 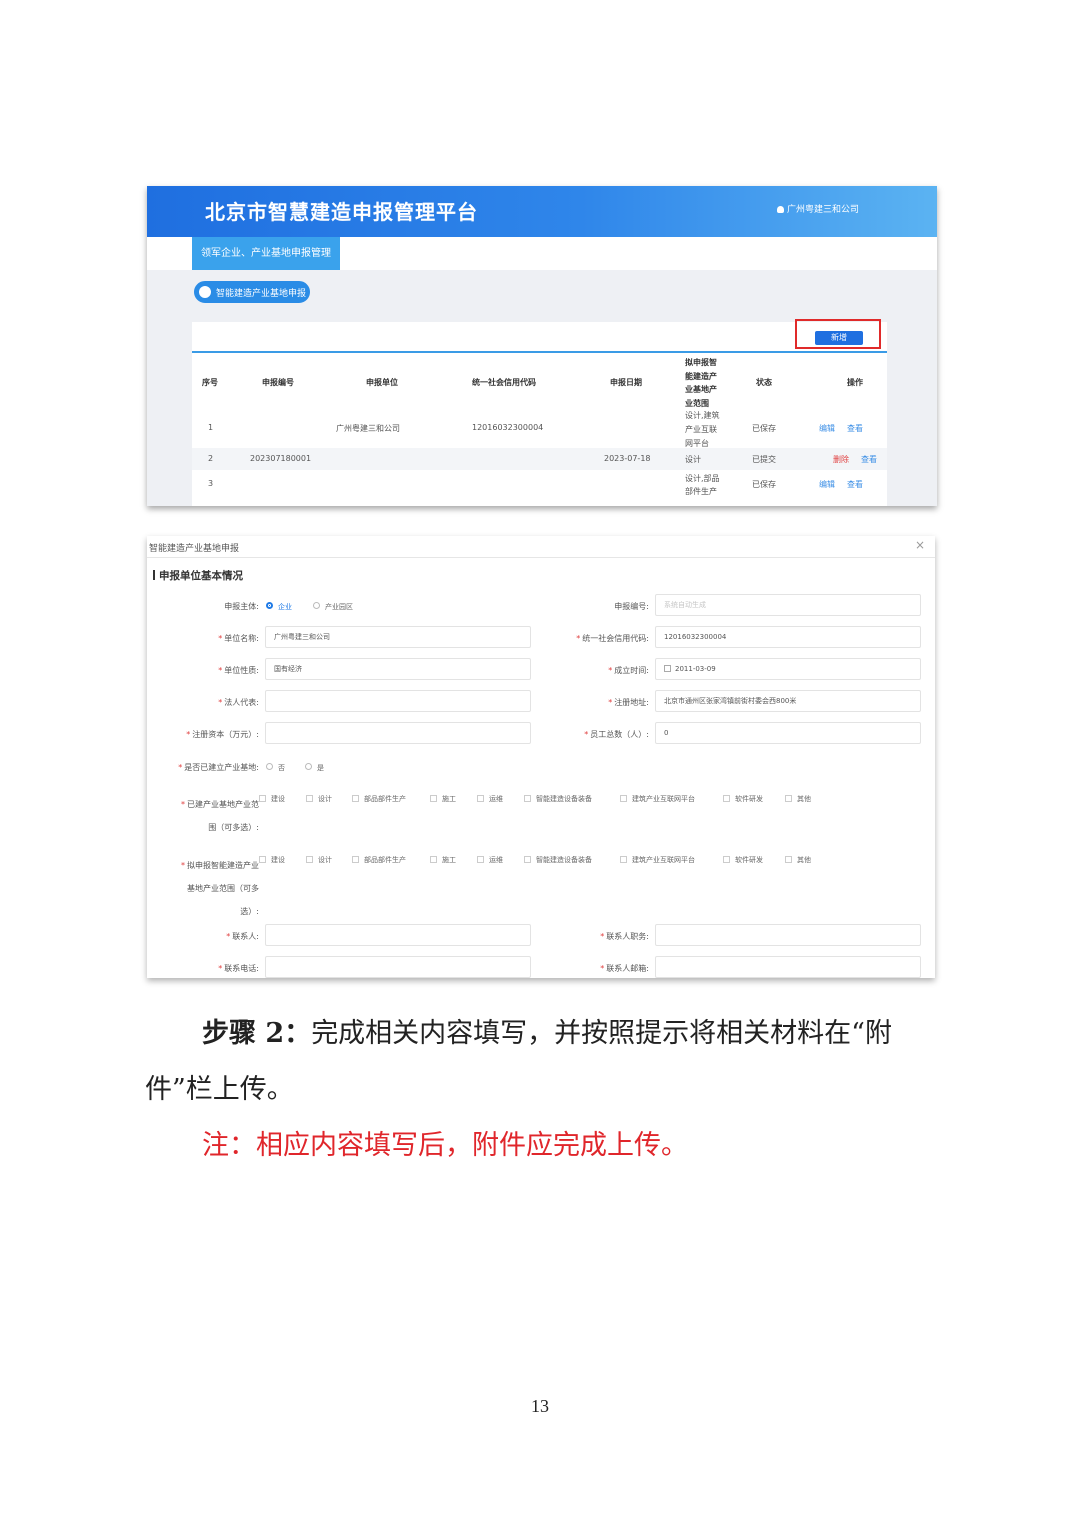 I want to click on label-text: 单位性质:, so click(x=241, y=670).